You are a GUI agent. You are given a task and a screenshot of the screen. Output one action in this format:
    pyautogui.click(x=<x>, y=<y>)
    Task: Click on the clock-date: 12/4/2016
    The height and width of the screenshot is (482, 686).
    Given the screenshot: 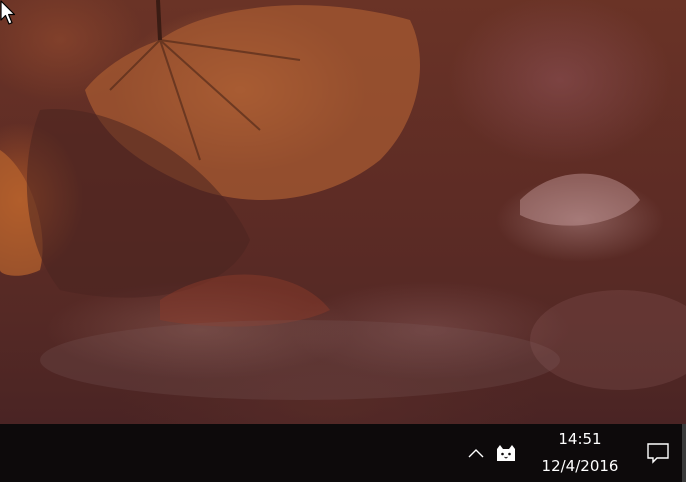 What is the action you would take?
    pyautogui.click(x=580, y=466)
    